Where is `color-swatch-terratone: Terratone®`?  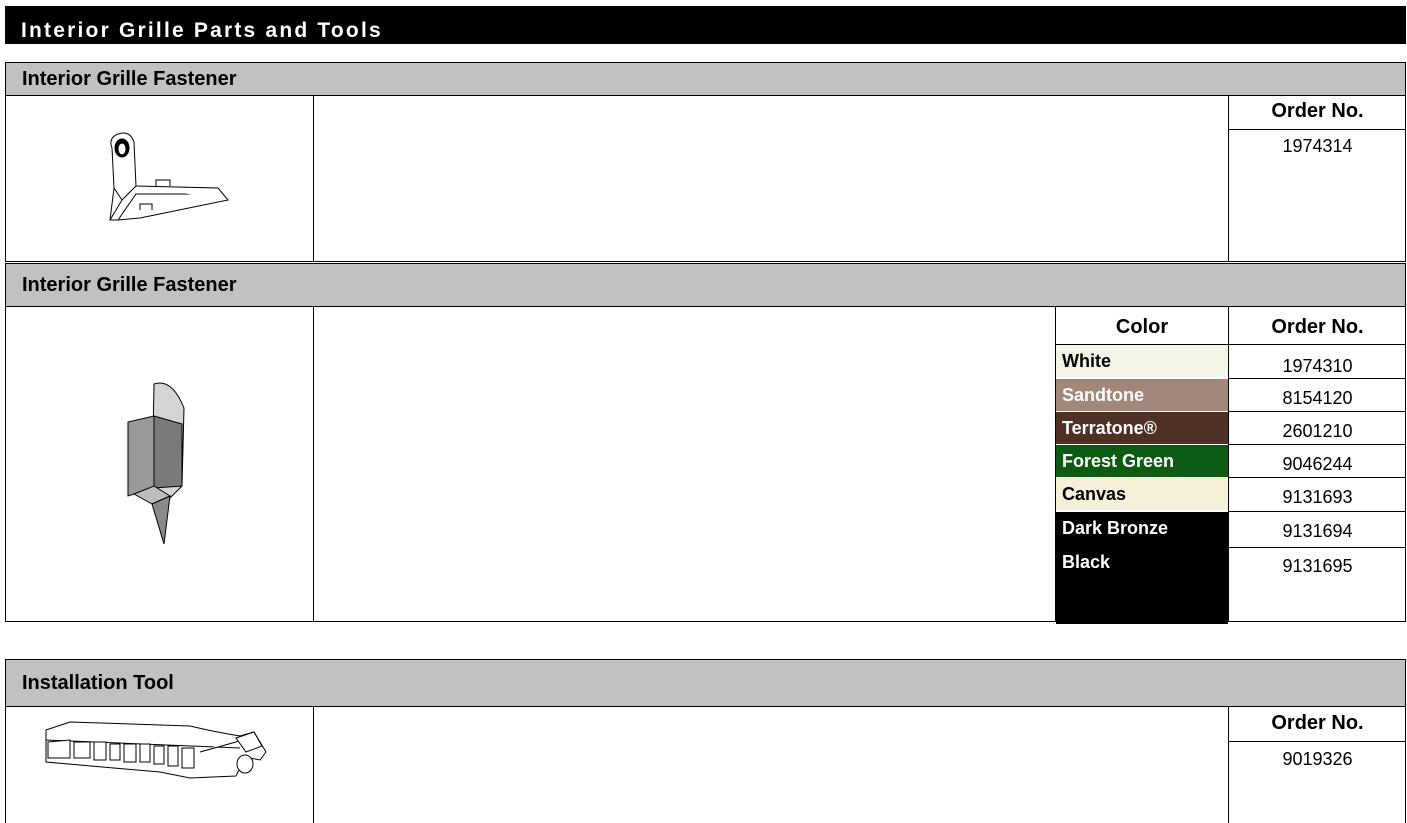 color-swatch-terratone: Terratone® is located at coordinates (1142, 428).